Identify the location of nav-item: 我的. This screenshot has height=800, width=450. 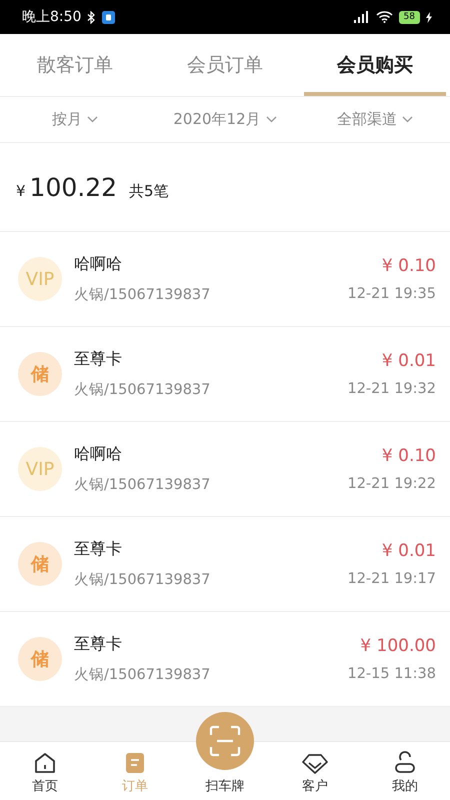
(405, 771).